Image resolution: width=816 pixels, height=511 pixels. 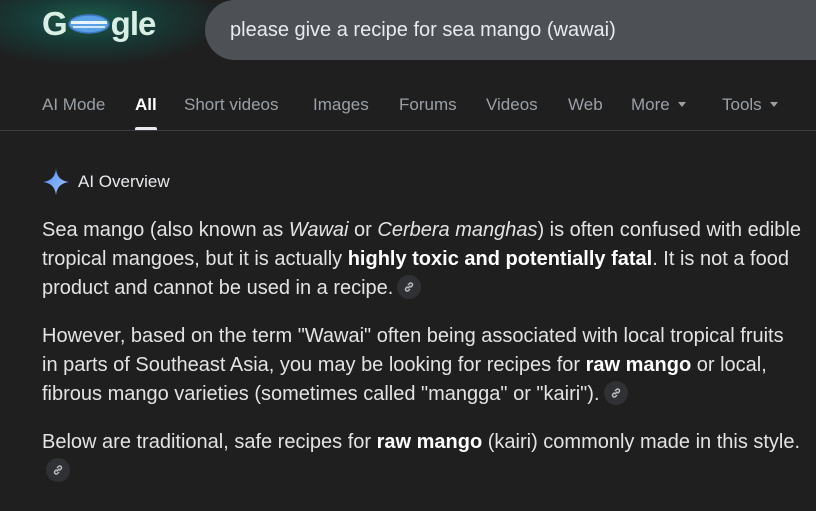 I want to click on logo-letter-g: G, so click(x=55, y=23).